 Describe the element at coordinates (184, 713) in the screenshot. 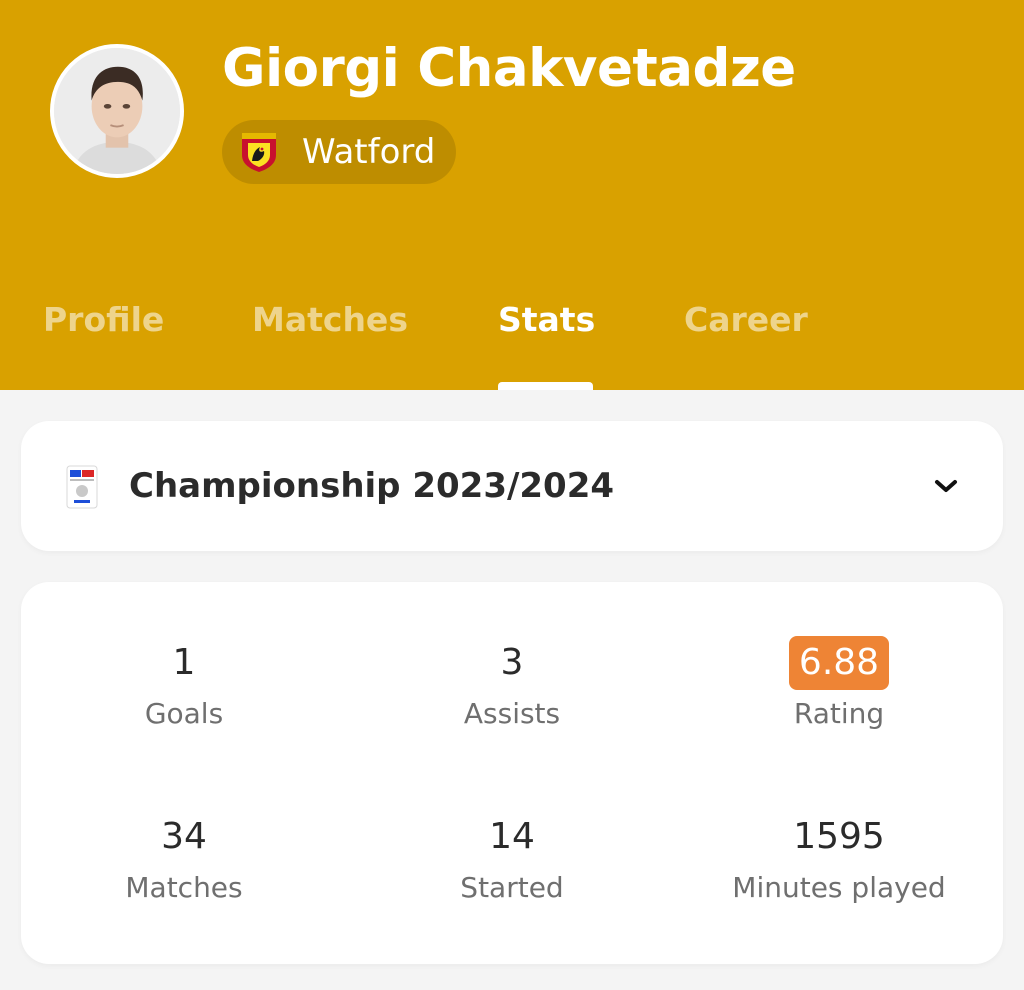

I see `stat-label: Goals` at that location.